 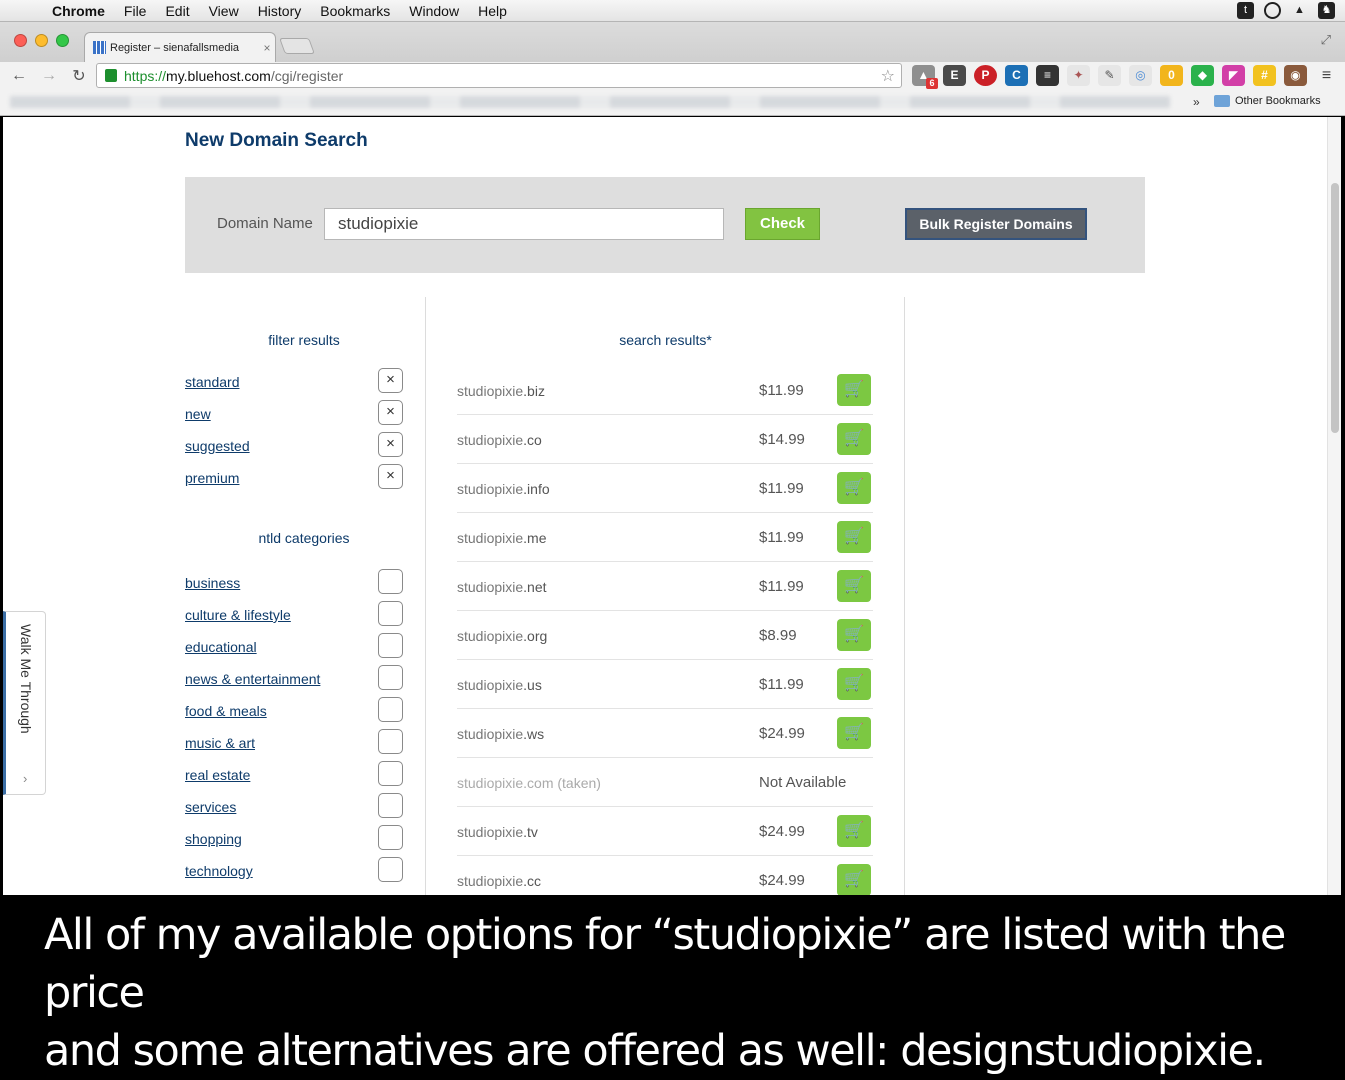 What do you see at coordinates (20, 40) in the screenshot?
I see `close-window-icon` at bounding box center [20, 40].